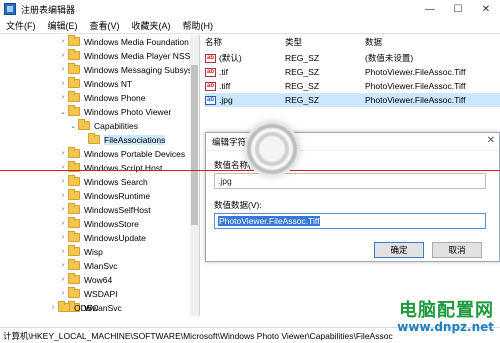 The width and height of the screenshot is (500, 343). Describe the element at coordinates (135, 153) in the screenshot. I see `tree-item-label: Windows Portable Devices` at that location.